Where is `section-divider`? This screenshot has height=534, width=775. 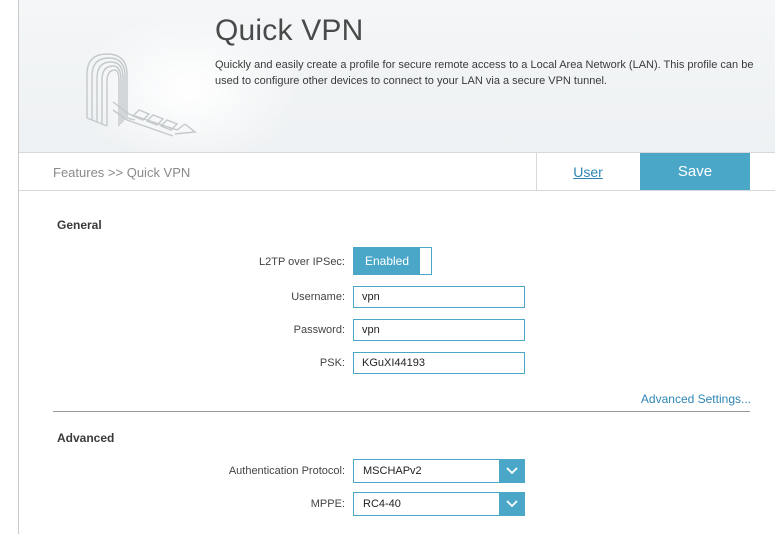
section-divider is located at coordinates (401, 411).